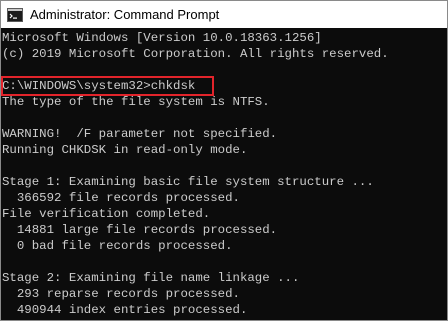 Image resolution: width=448 pixels, height=321 pixels. I want to click on console-line: 293 reparse records processed., so click(121, 294).